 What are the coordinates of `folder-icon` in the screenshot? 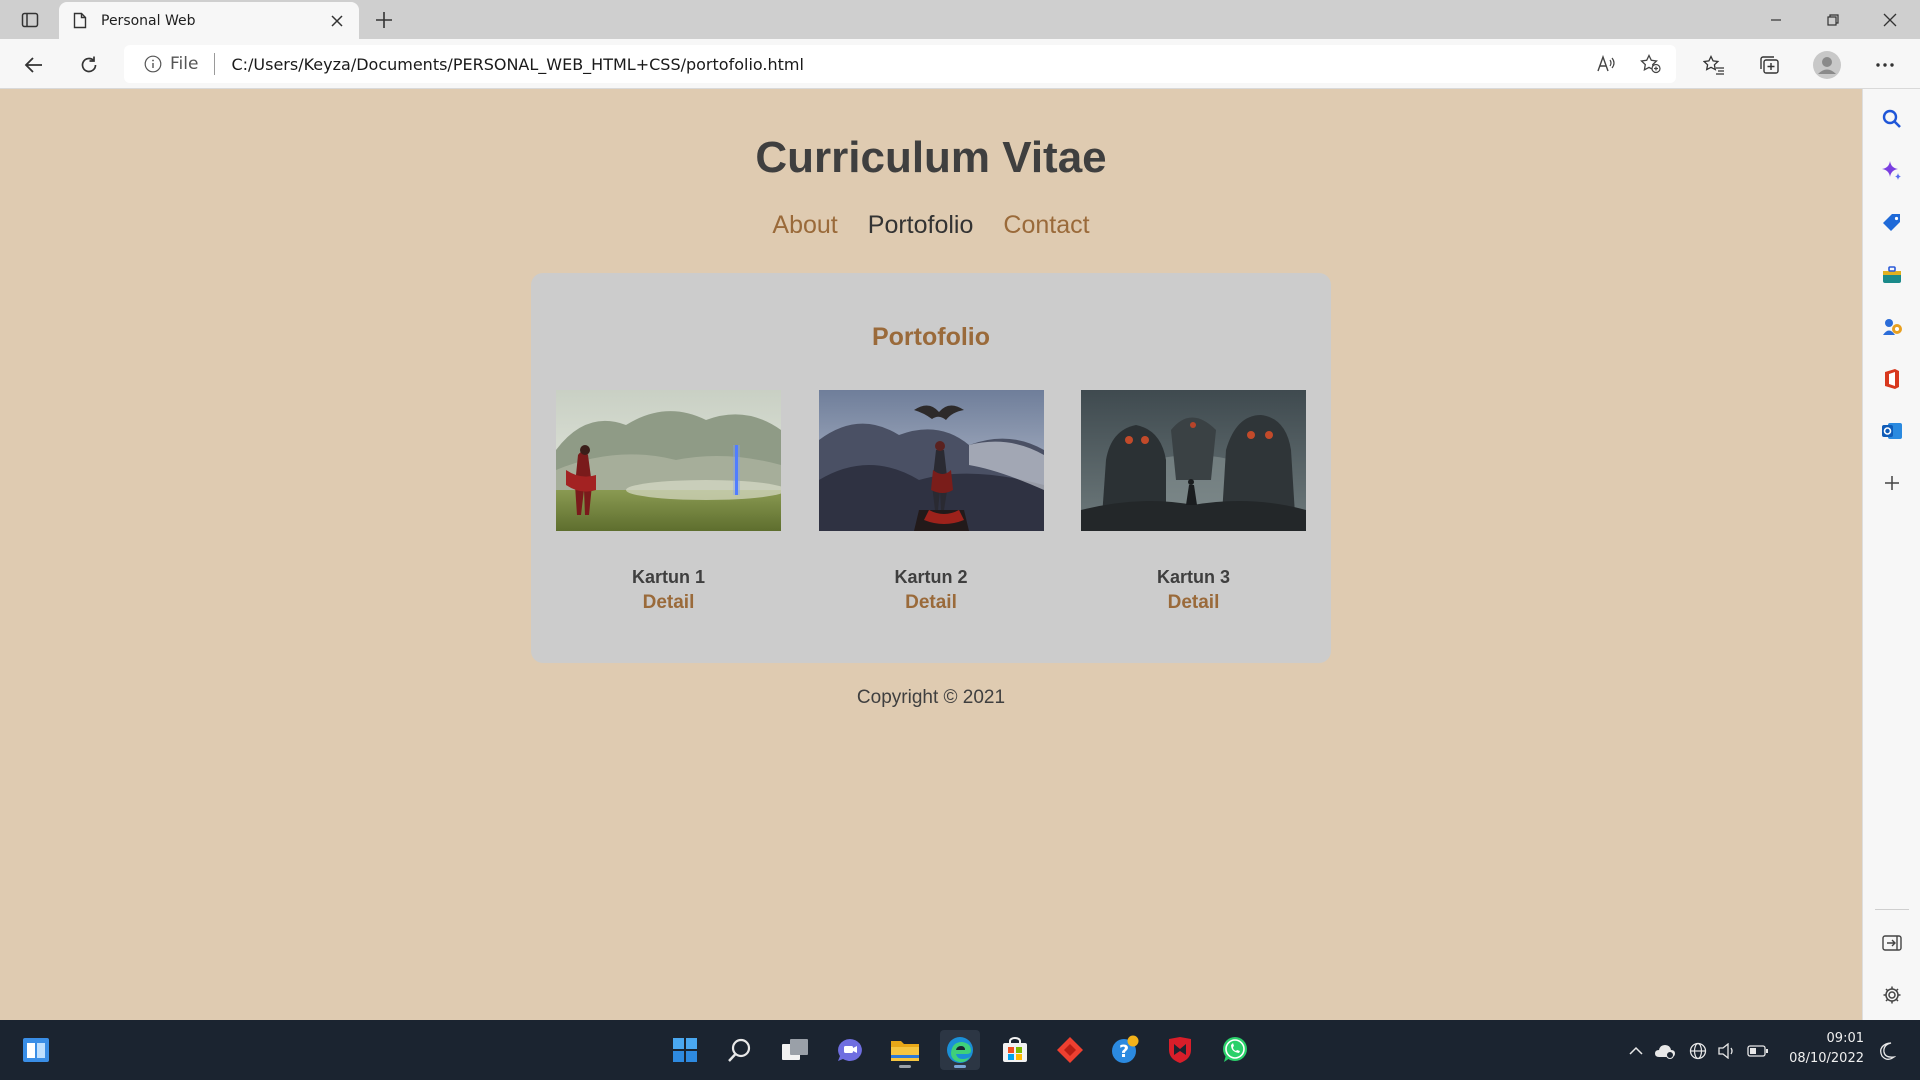 It's located at (905, 1051).